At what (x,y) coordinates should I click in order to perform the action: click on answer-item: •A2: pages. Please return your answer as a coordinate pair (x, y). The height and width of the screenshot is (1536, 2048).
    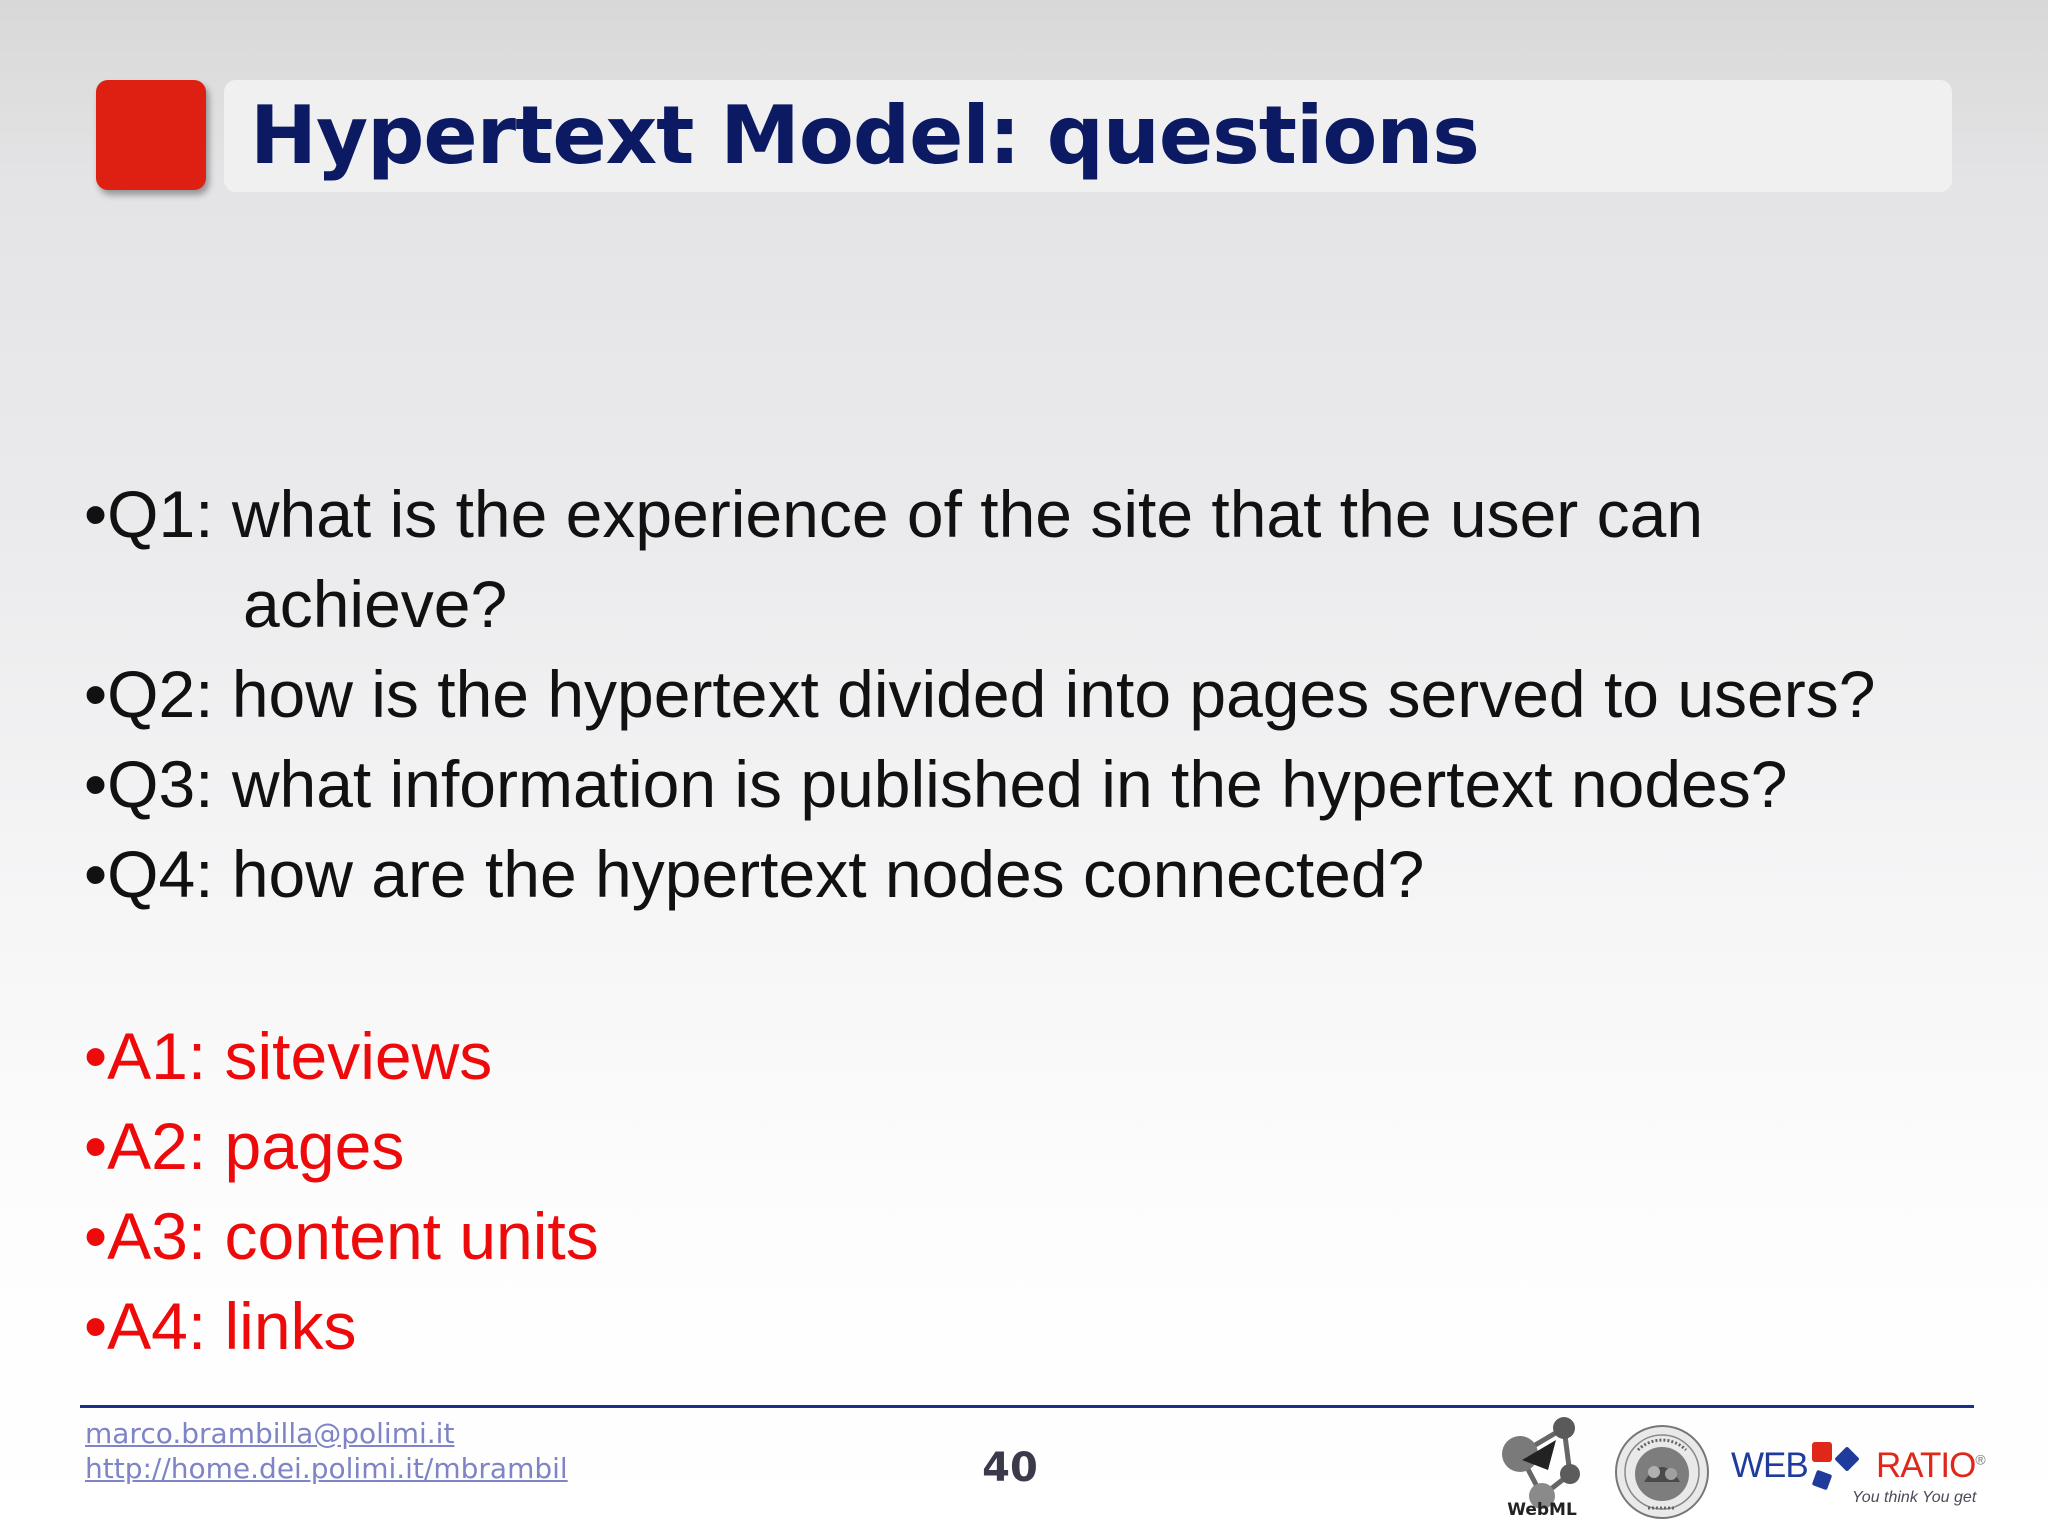
    Looking at the image, I should click on (244, 1146).